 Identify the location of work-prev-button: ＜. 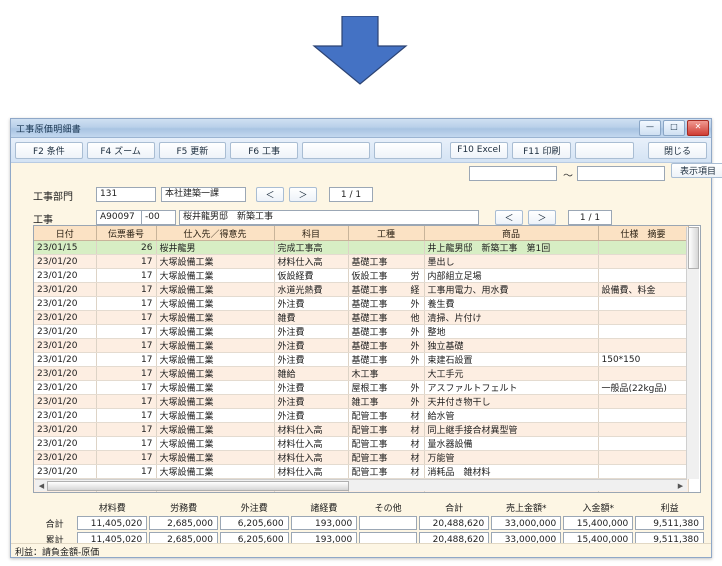
(509, 217).